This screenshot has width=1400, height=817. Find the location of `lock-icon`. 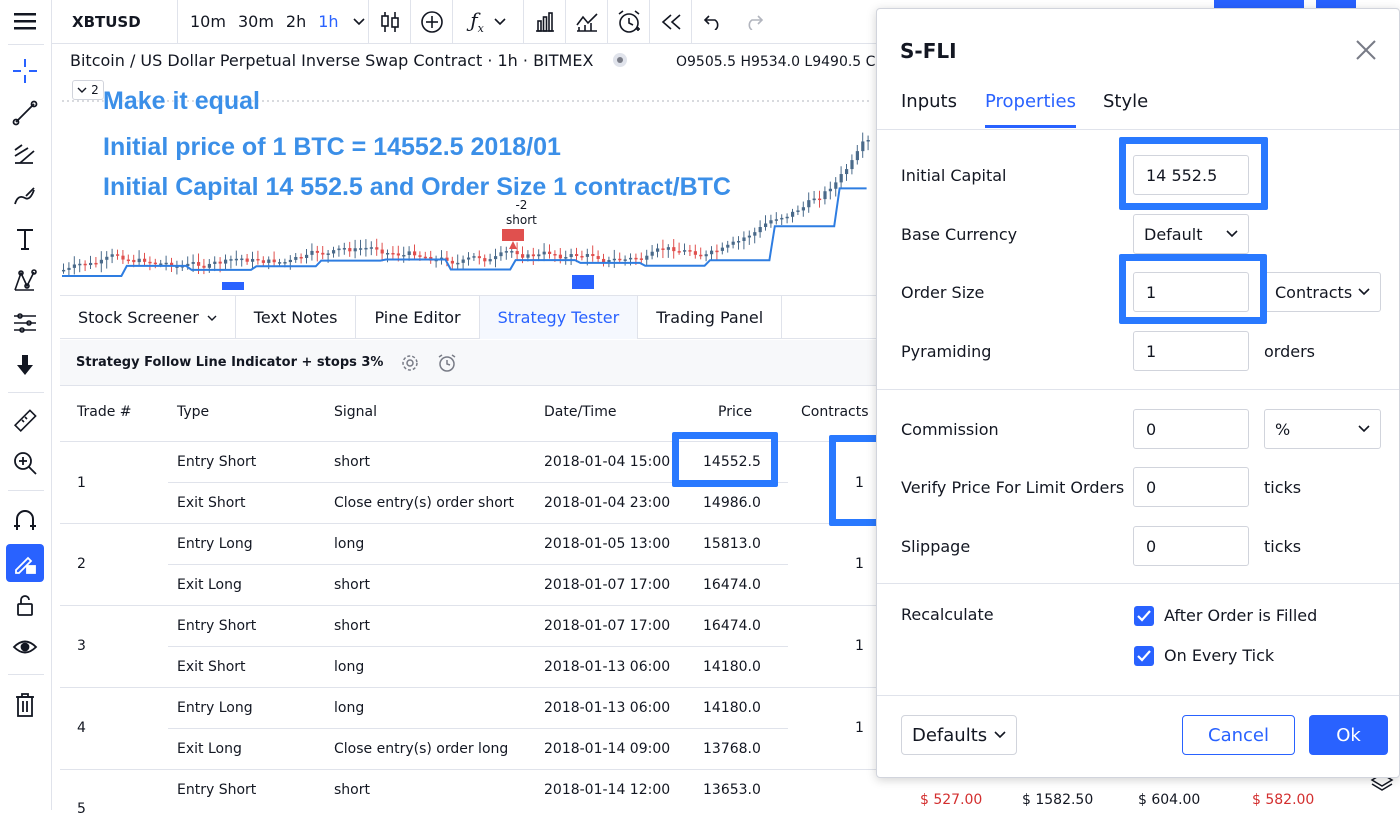

lock-icon is located at coordinates (25, 605).